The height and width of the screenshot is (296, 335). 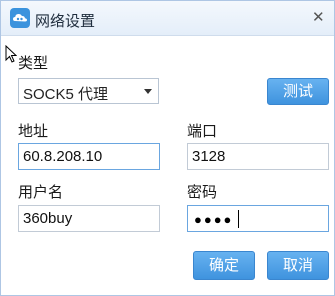 What do you see at coordinates (66, 94) in the screenshot?
I see `proxy-type-value: SOCK5 代理` at bounding box center [66, 94].